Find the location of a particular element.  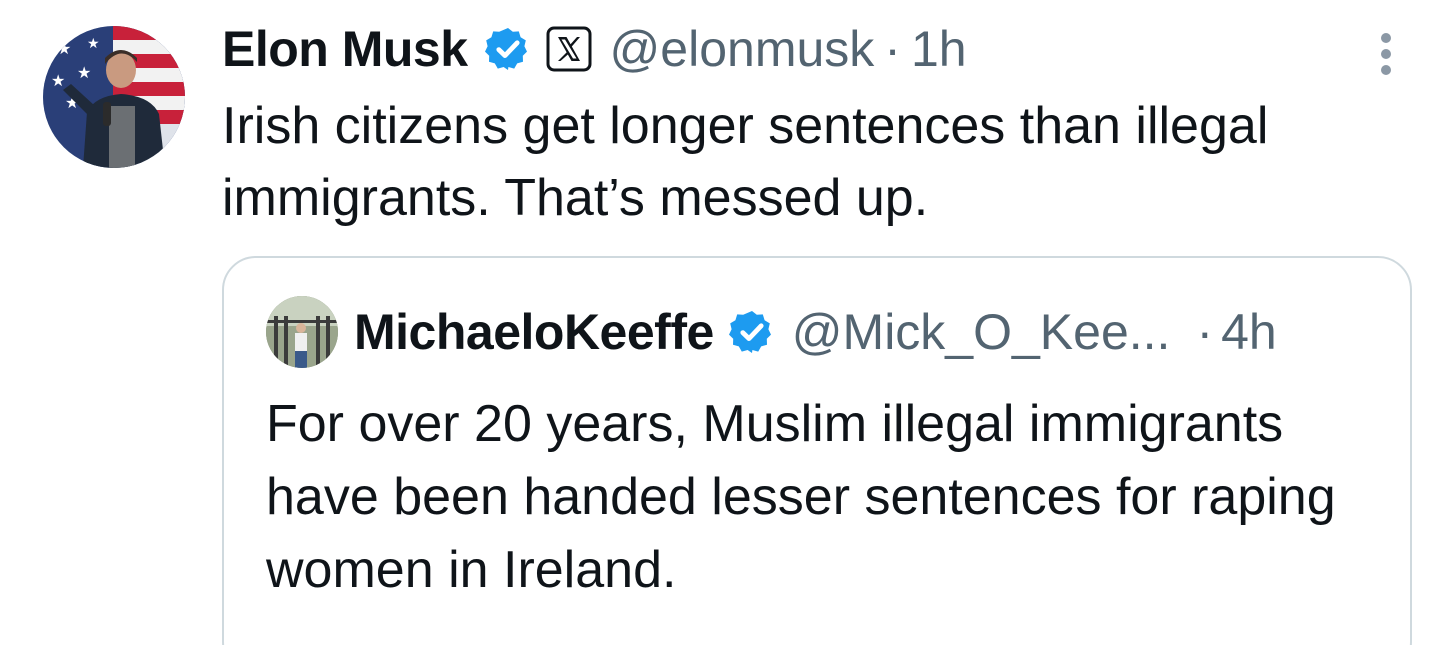

more-vertical-icon is located at coordinates (1386, 55).